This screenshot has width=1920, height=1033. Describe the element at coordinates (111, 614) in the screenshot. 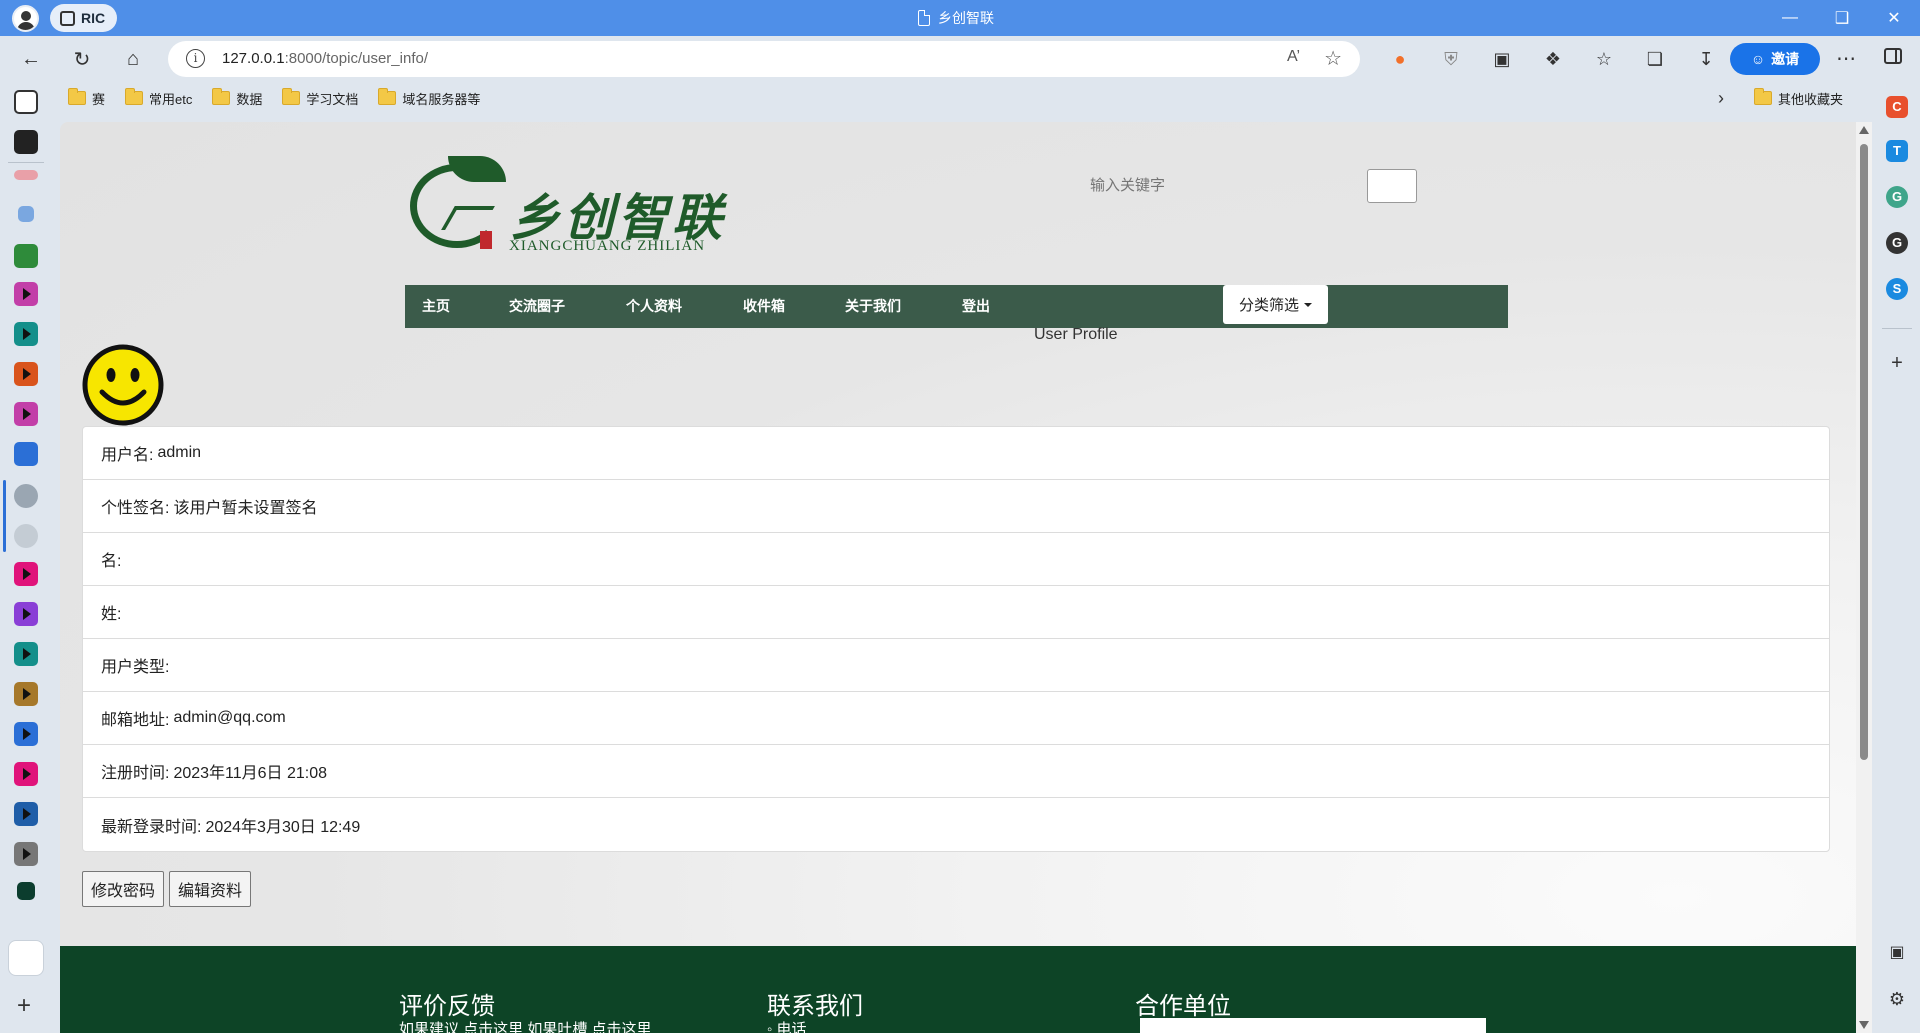

I see `row-label: 姓:` at that location.